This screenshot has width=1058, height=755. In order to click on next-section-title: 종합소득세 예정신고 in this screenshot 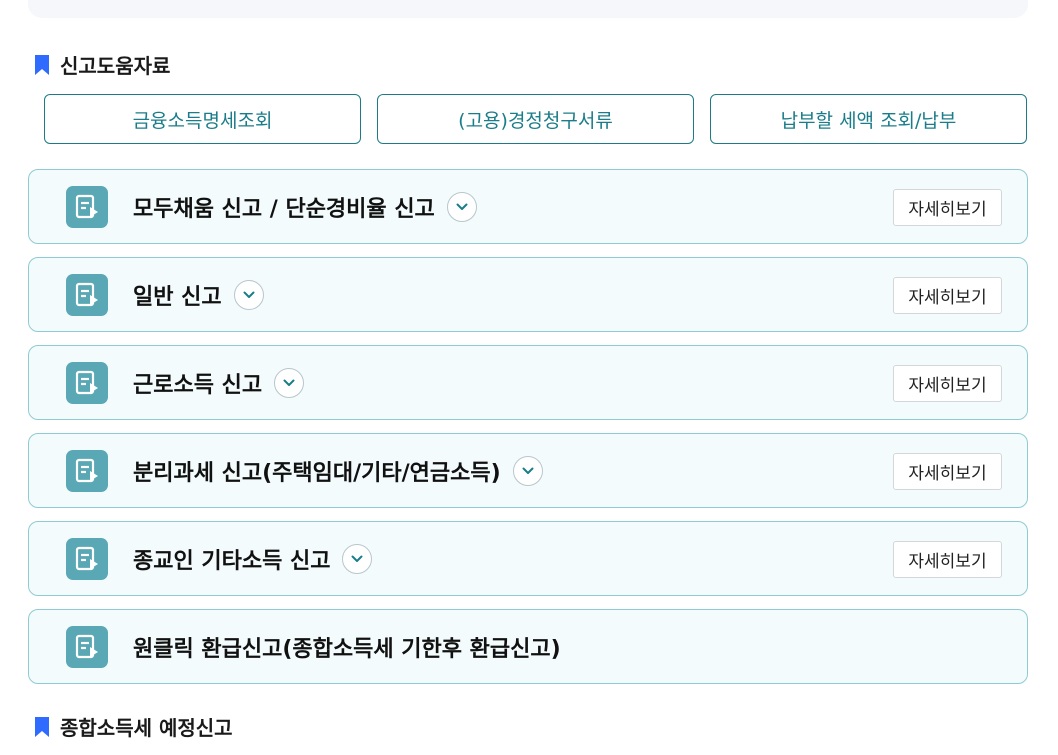, I will do `click(133, 726)`.